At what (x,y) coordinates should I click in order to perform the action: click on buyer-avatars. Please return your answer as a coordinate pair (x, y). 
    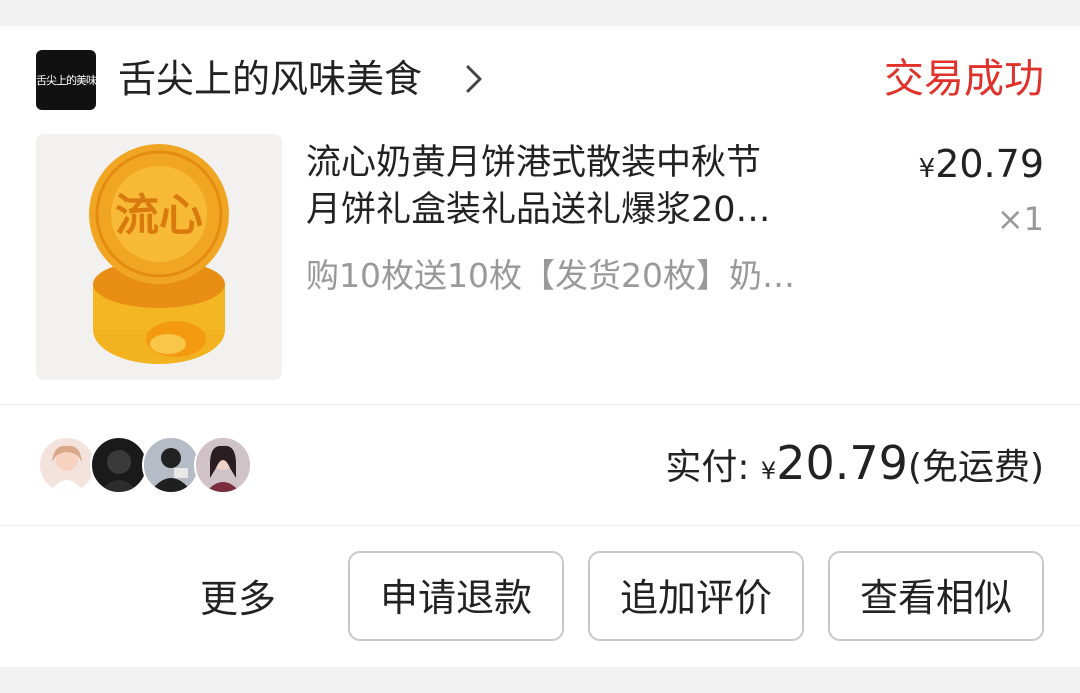
    Looking at the image, I should click on (148, 465).